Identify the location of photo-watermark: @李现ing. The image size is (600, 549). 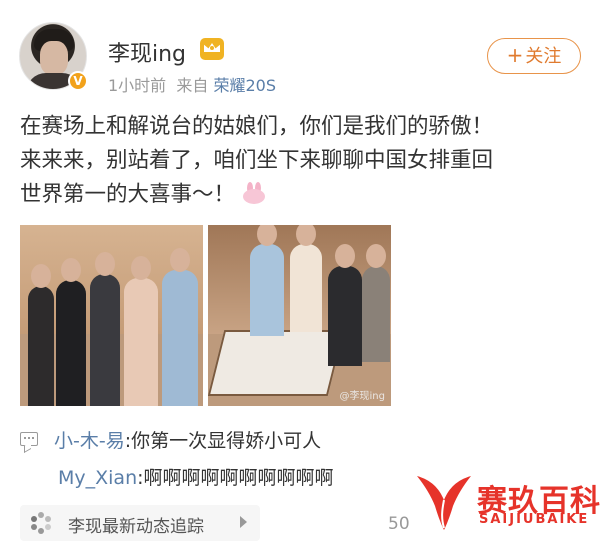
(362, 396).